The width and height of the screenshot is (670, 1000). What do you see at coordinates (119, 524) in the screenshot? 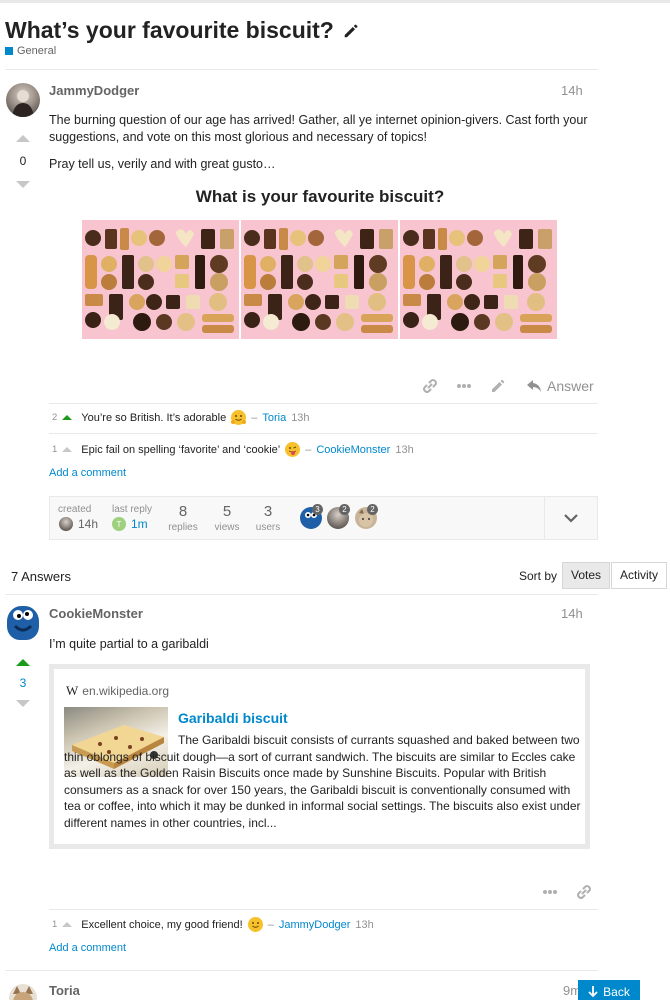
I see `last-reply-avatar: T` at bounding box center [119, 524].